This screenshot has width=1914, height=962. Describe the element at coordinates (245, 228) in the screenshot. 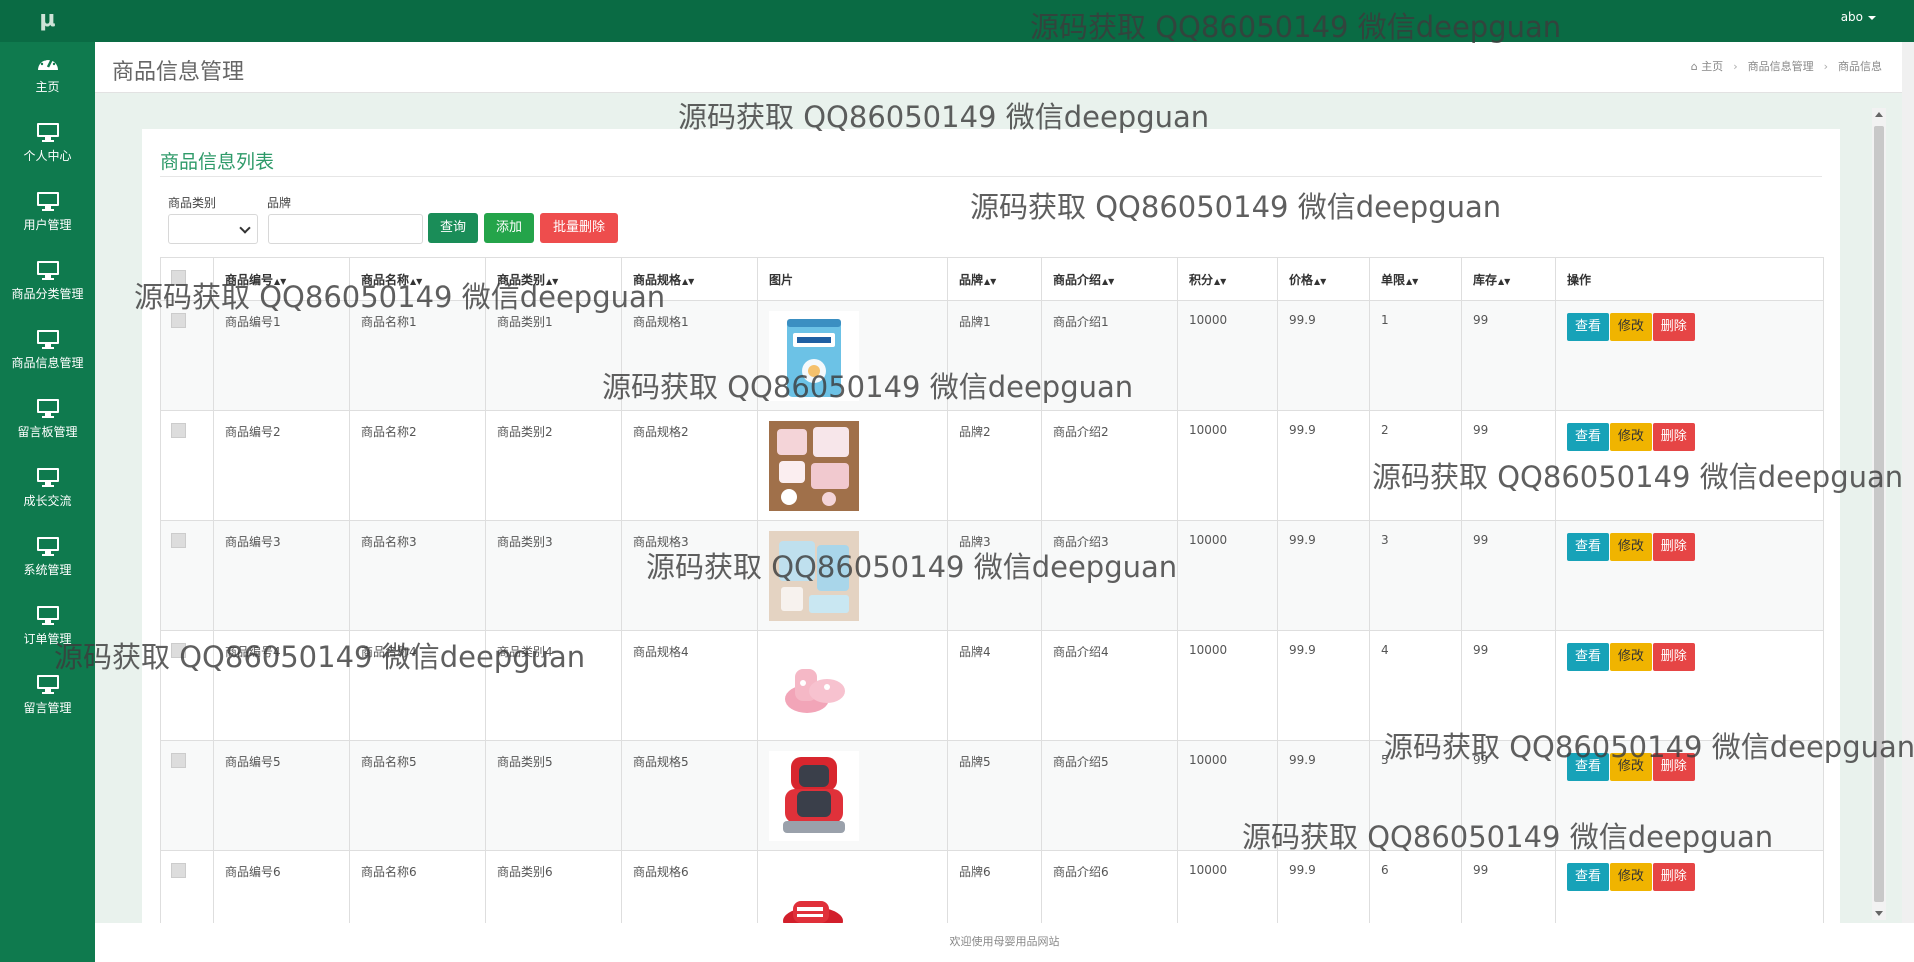

I see `chevron-down-icon` at that location.